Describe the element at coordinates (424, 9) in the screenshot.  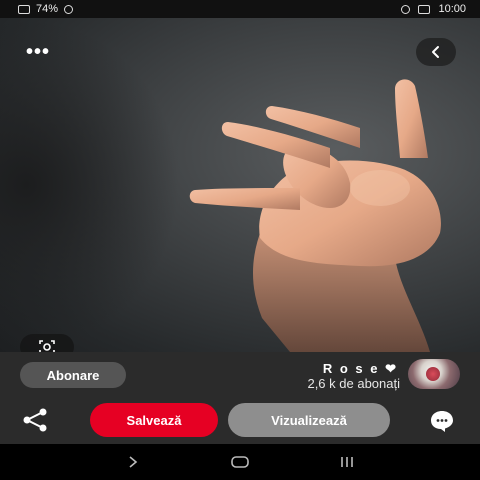
I see `notification-icon` at that location.